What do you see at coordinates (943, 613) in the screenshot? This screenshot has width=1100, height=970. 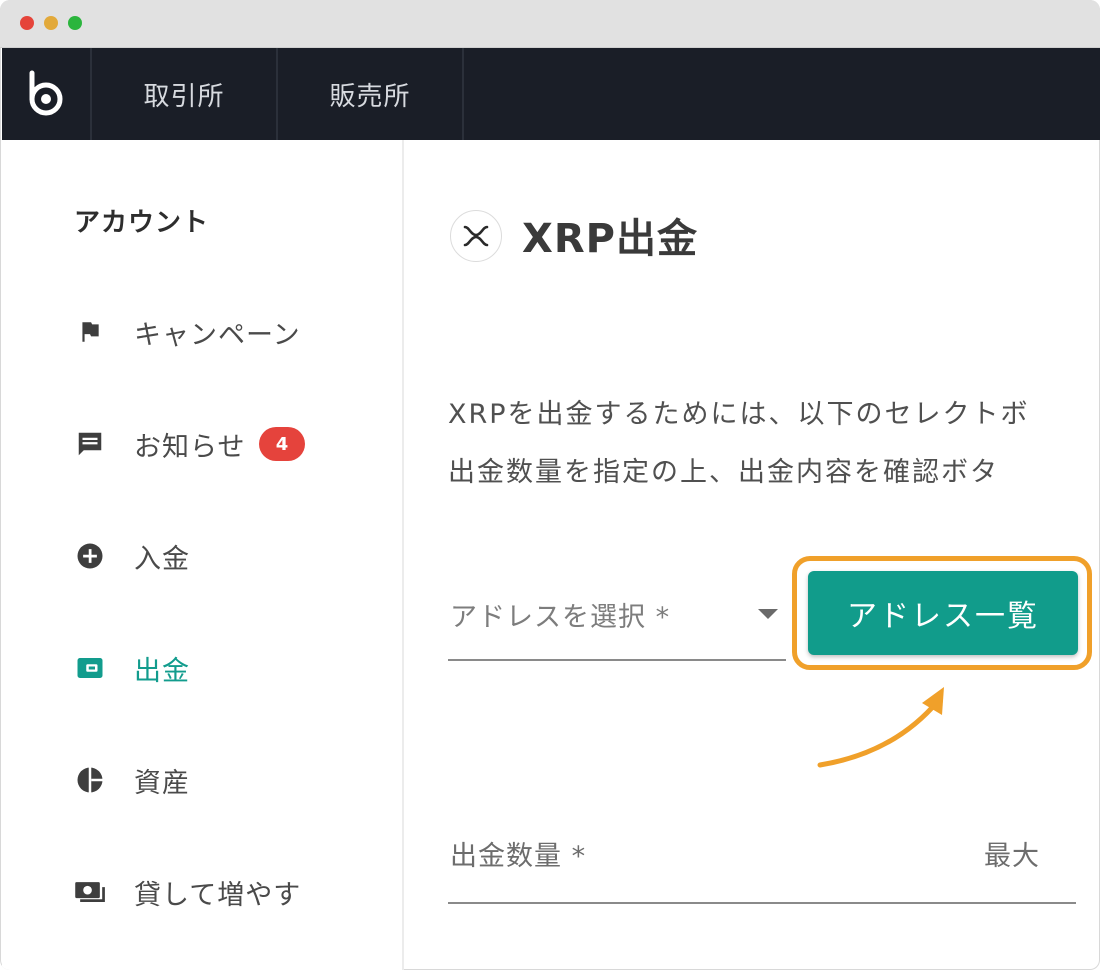 I see `address-list-button: アドレス一覧` at bounding box center [943, 613].